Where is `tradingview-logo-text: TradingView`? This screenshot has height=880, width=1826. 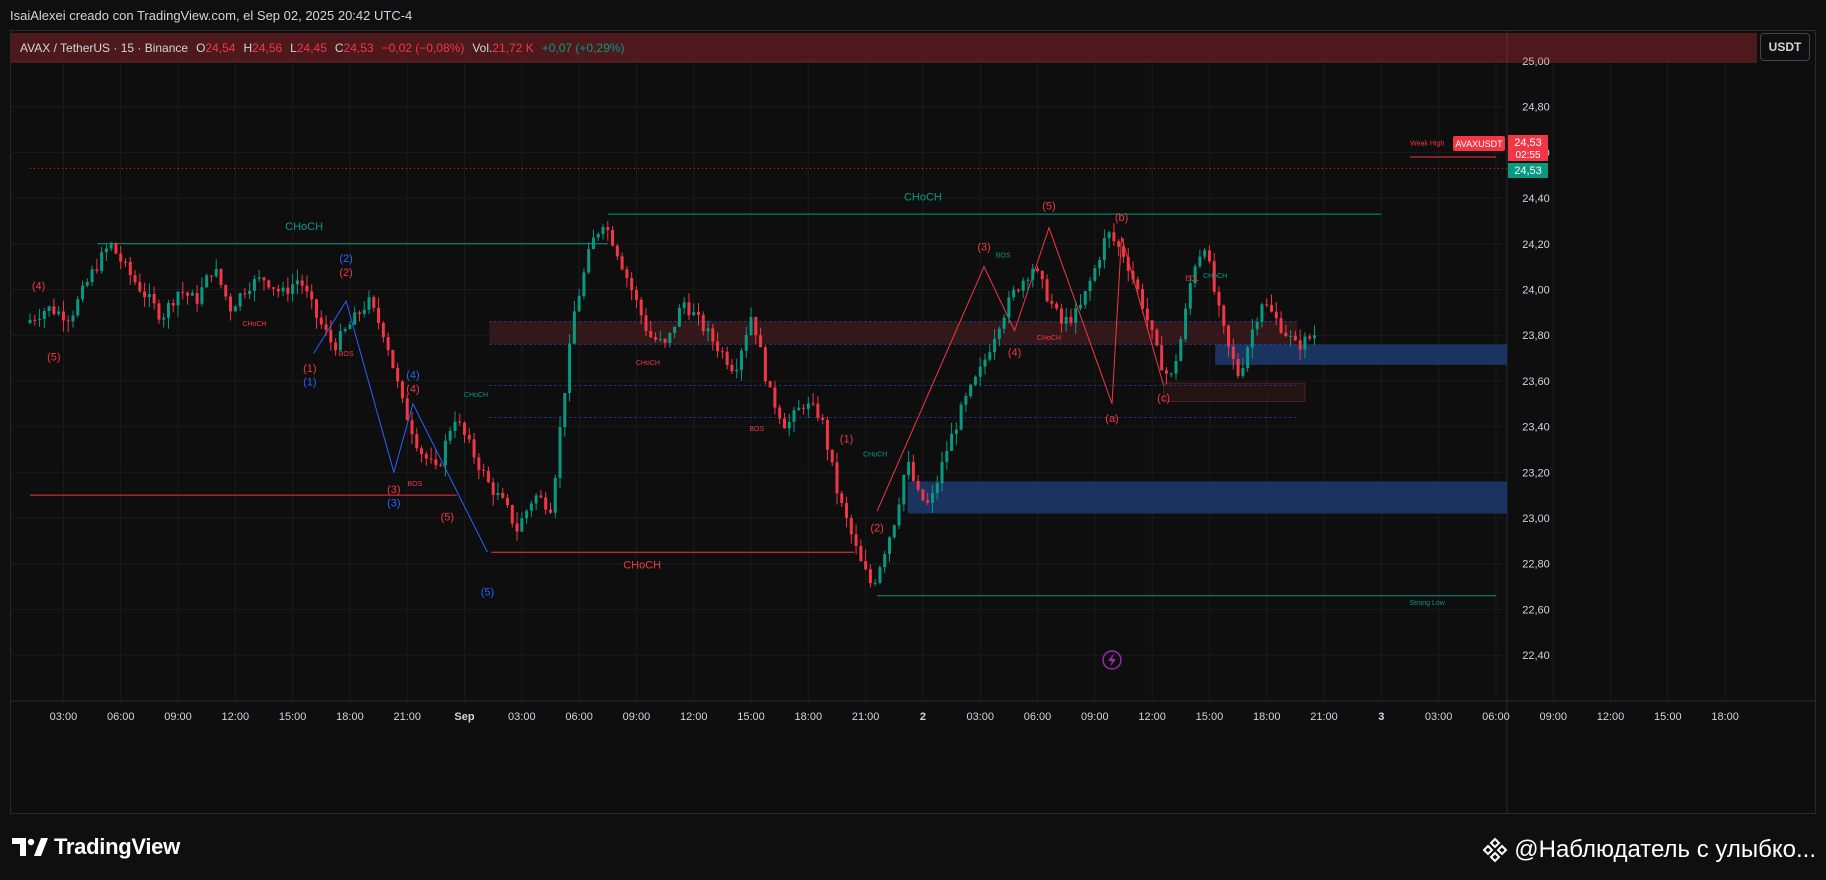 tradingview-logo-text: TradingView is located at coordinates (117, 846).